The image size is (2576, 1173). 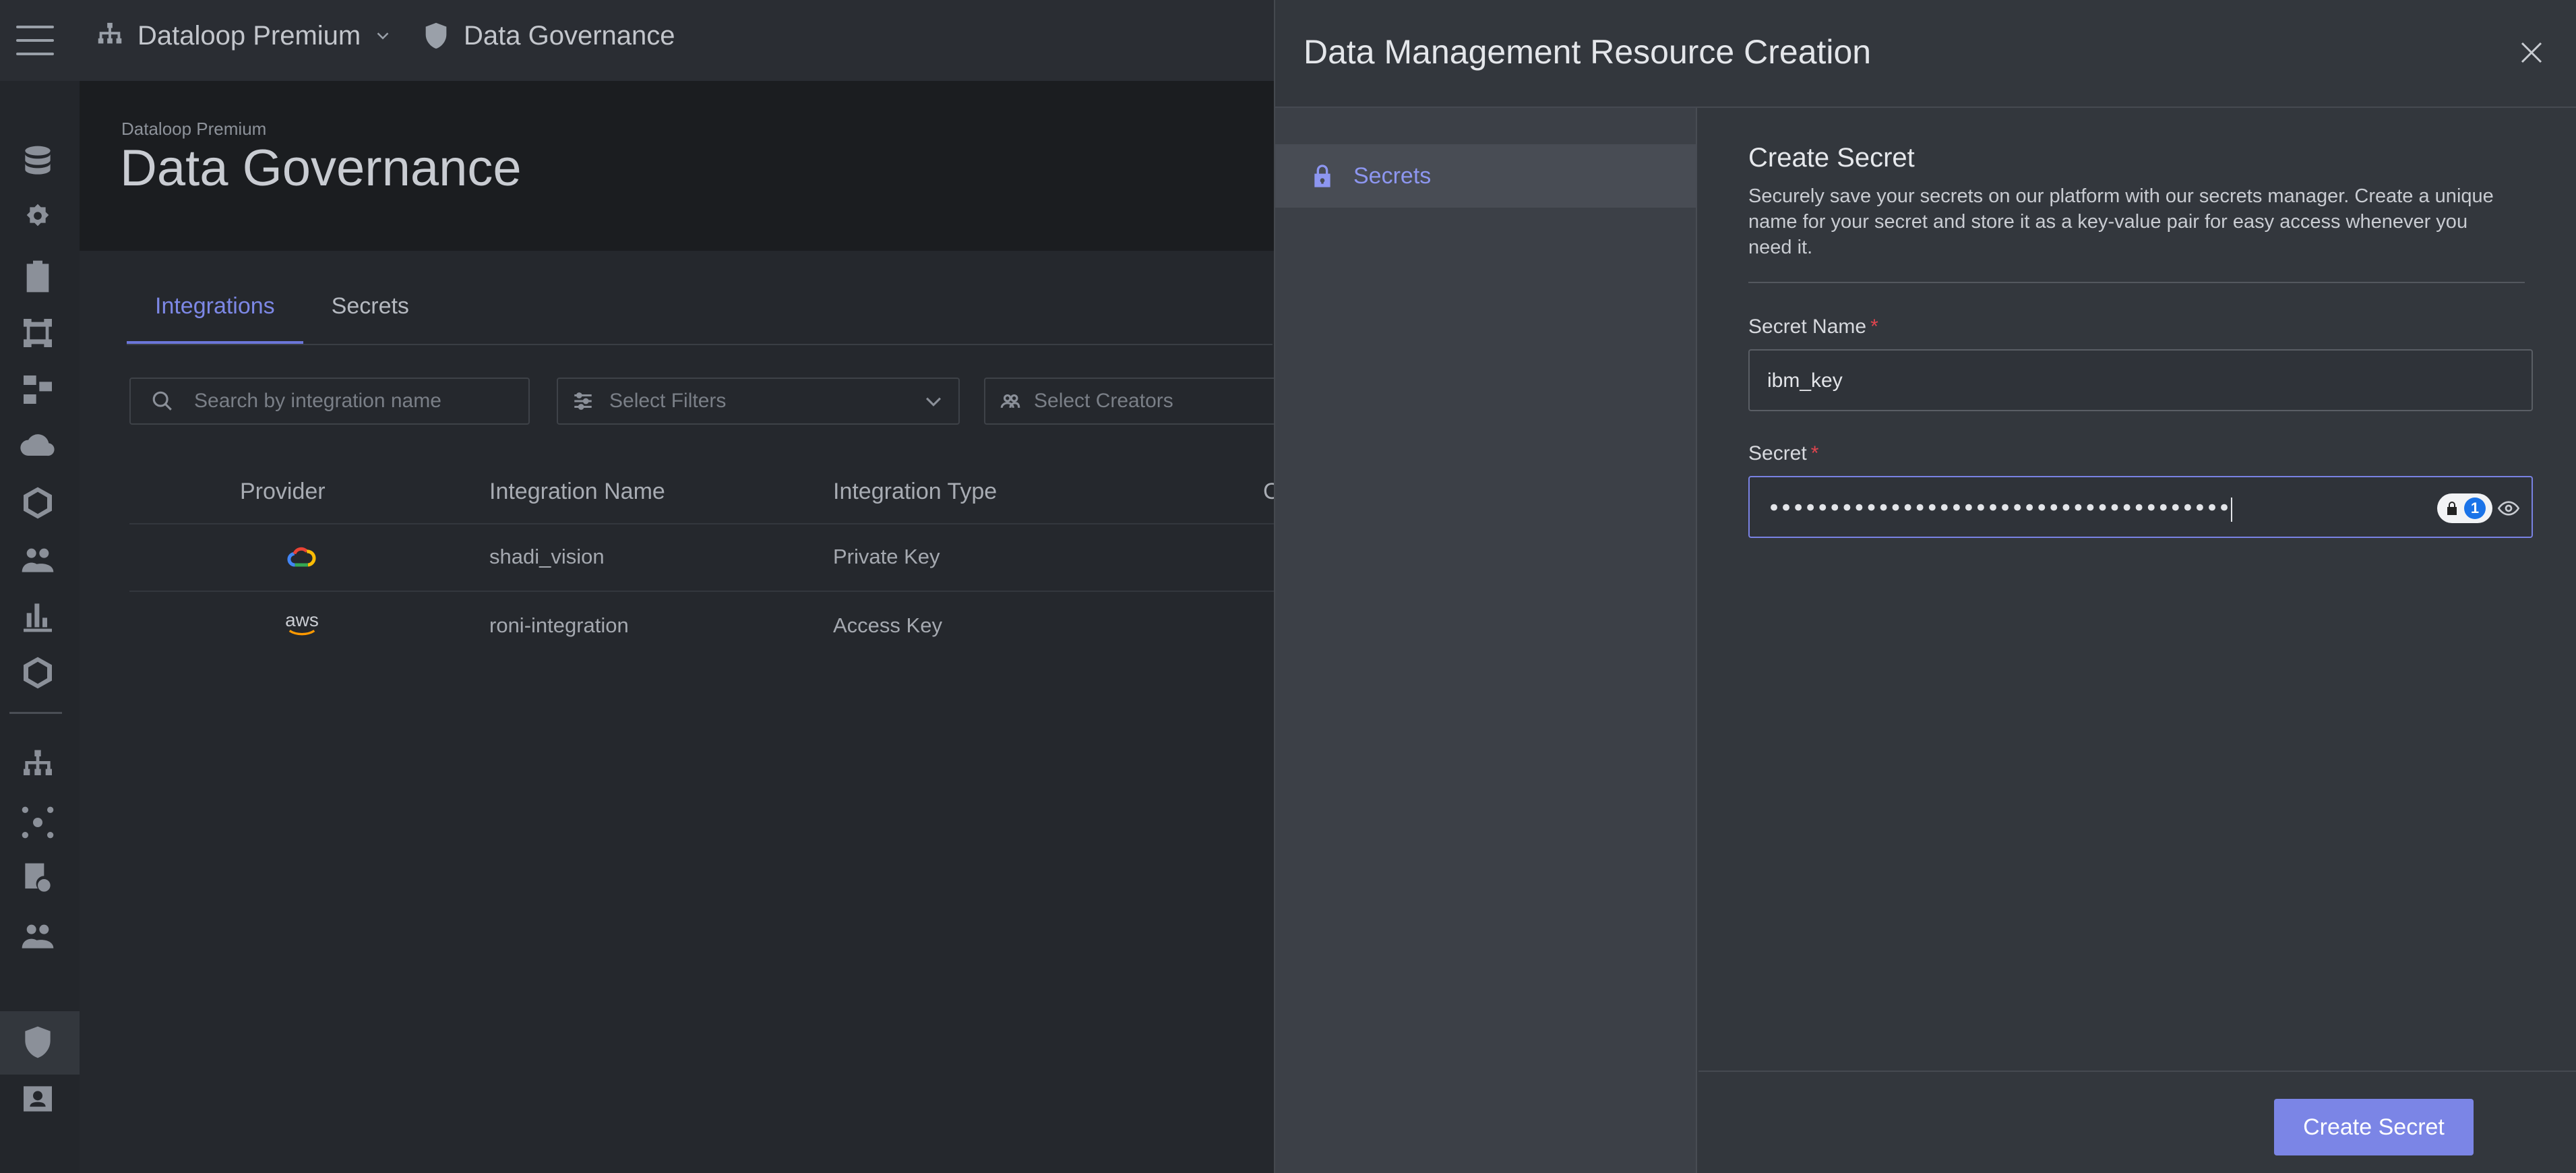 I want to click on tab-secrets: Secrets, so click(x=370, y=317).